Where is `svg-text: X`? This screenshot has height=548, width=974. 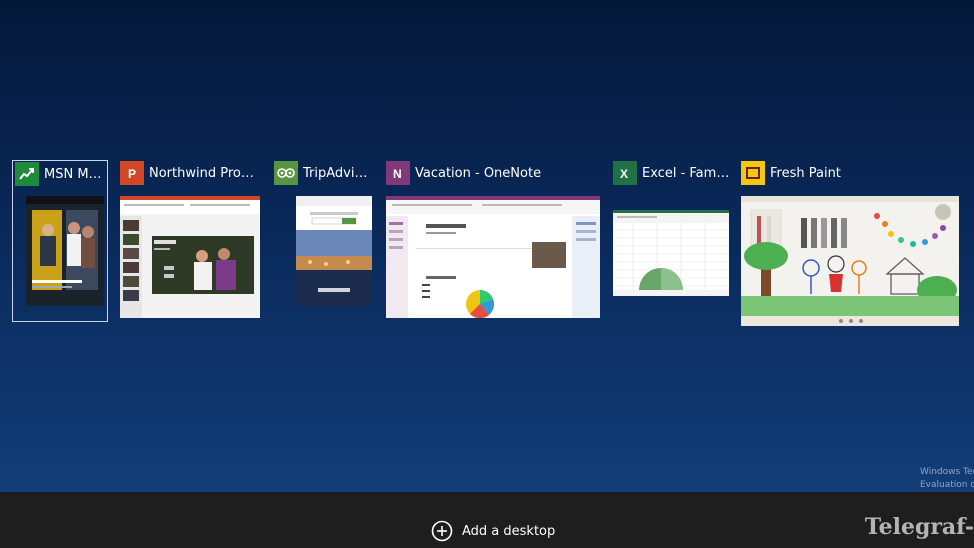 svg-text: X is located at coordinates (624, 173).